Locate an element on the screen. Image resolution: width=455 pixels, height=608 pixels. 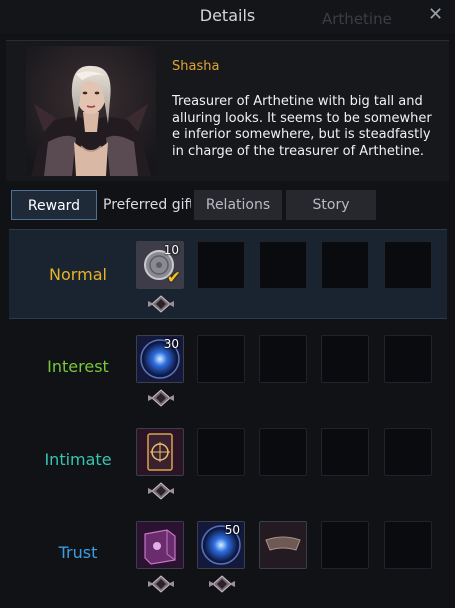
headband-icon is located at coordinates (283, 545).